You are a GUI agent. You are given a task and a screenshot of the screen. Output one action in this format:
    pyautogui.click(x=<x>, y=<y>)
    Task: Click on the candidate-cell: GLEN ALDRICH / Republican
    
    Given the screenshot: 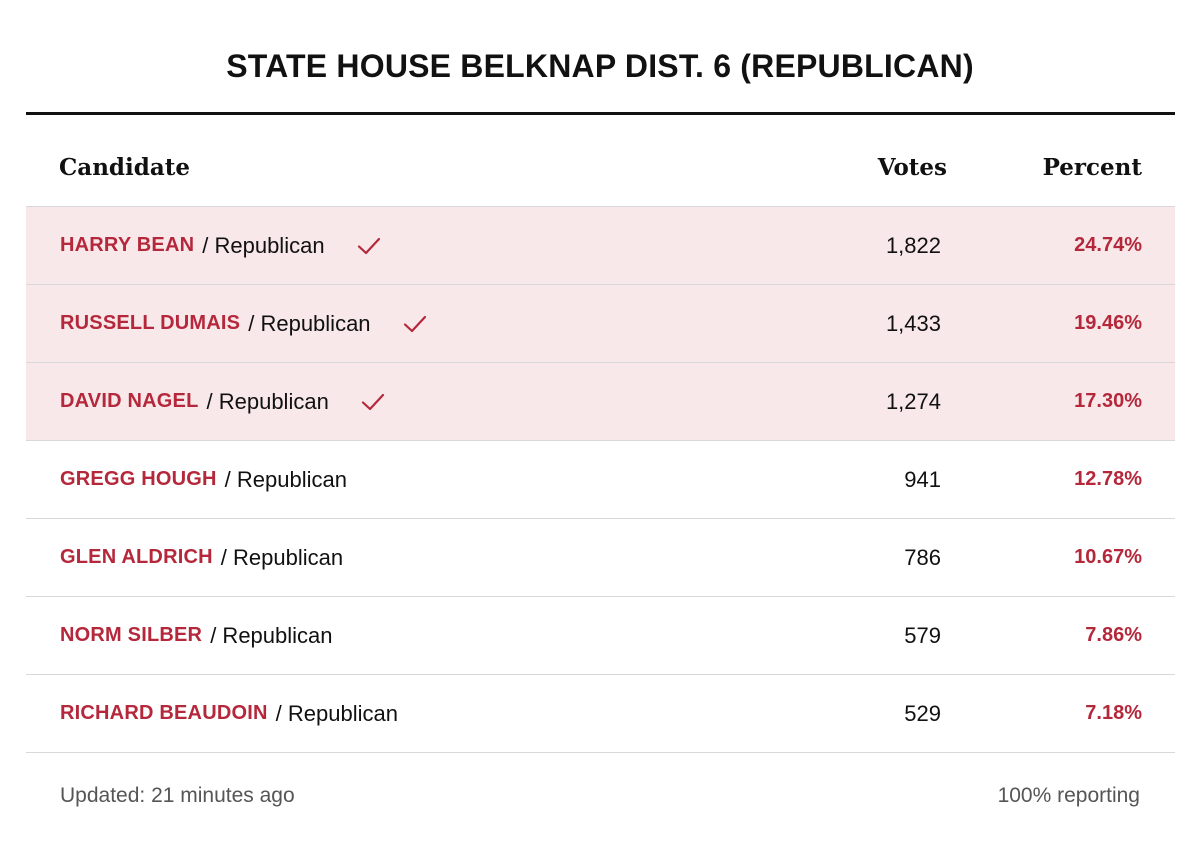 What is the action you would take?
    pyautogui.click(x=201, y=557)
    